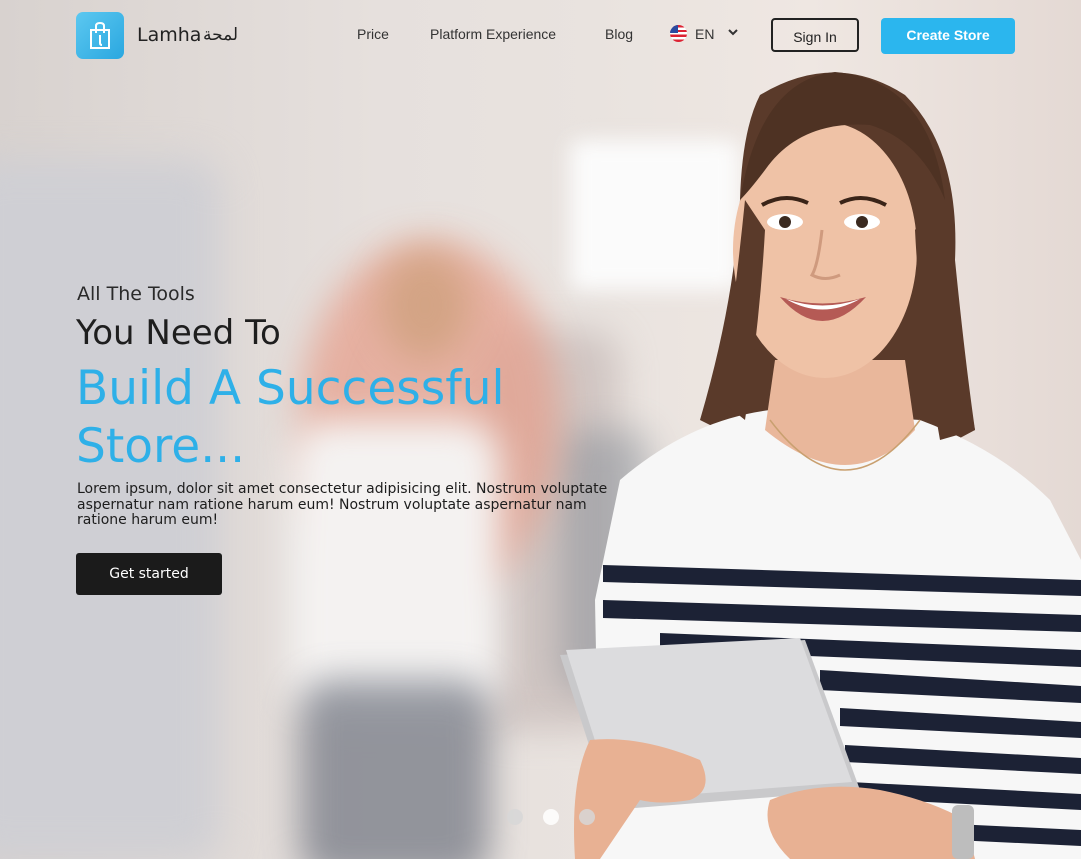 Image resolution: width=1081 pixels, height=859 pixels. I want to click on brand-name: Lamha, so click(169, 35).